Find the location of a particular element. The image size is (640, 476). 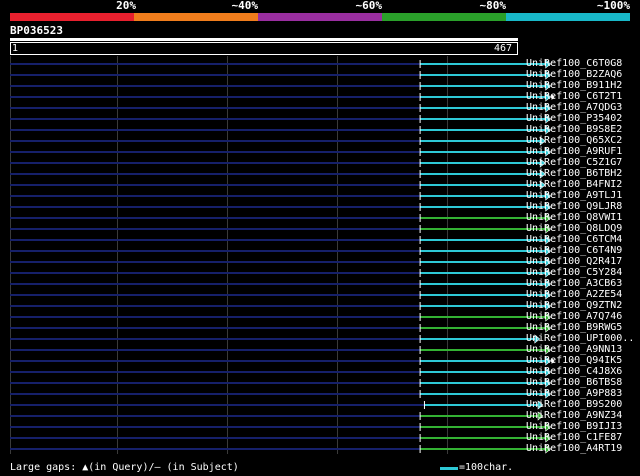

scale-legend-swatch is located at coordinates (449, 468).